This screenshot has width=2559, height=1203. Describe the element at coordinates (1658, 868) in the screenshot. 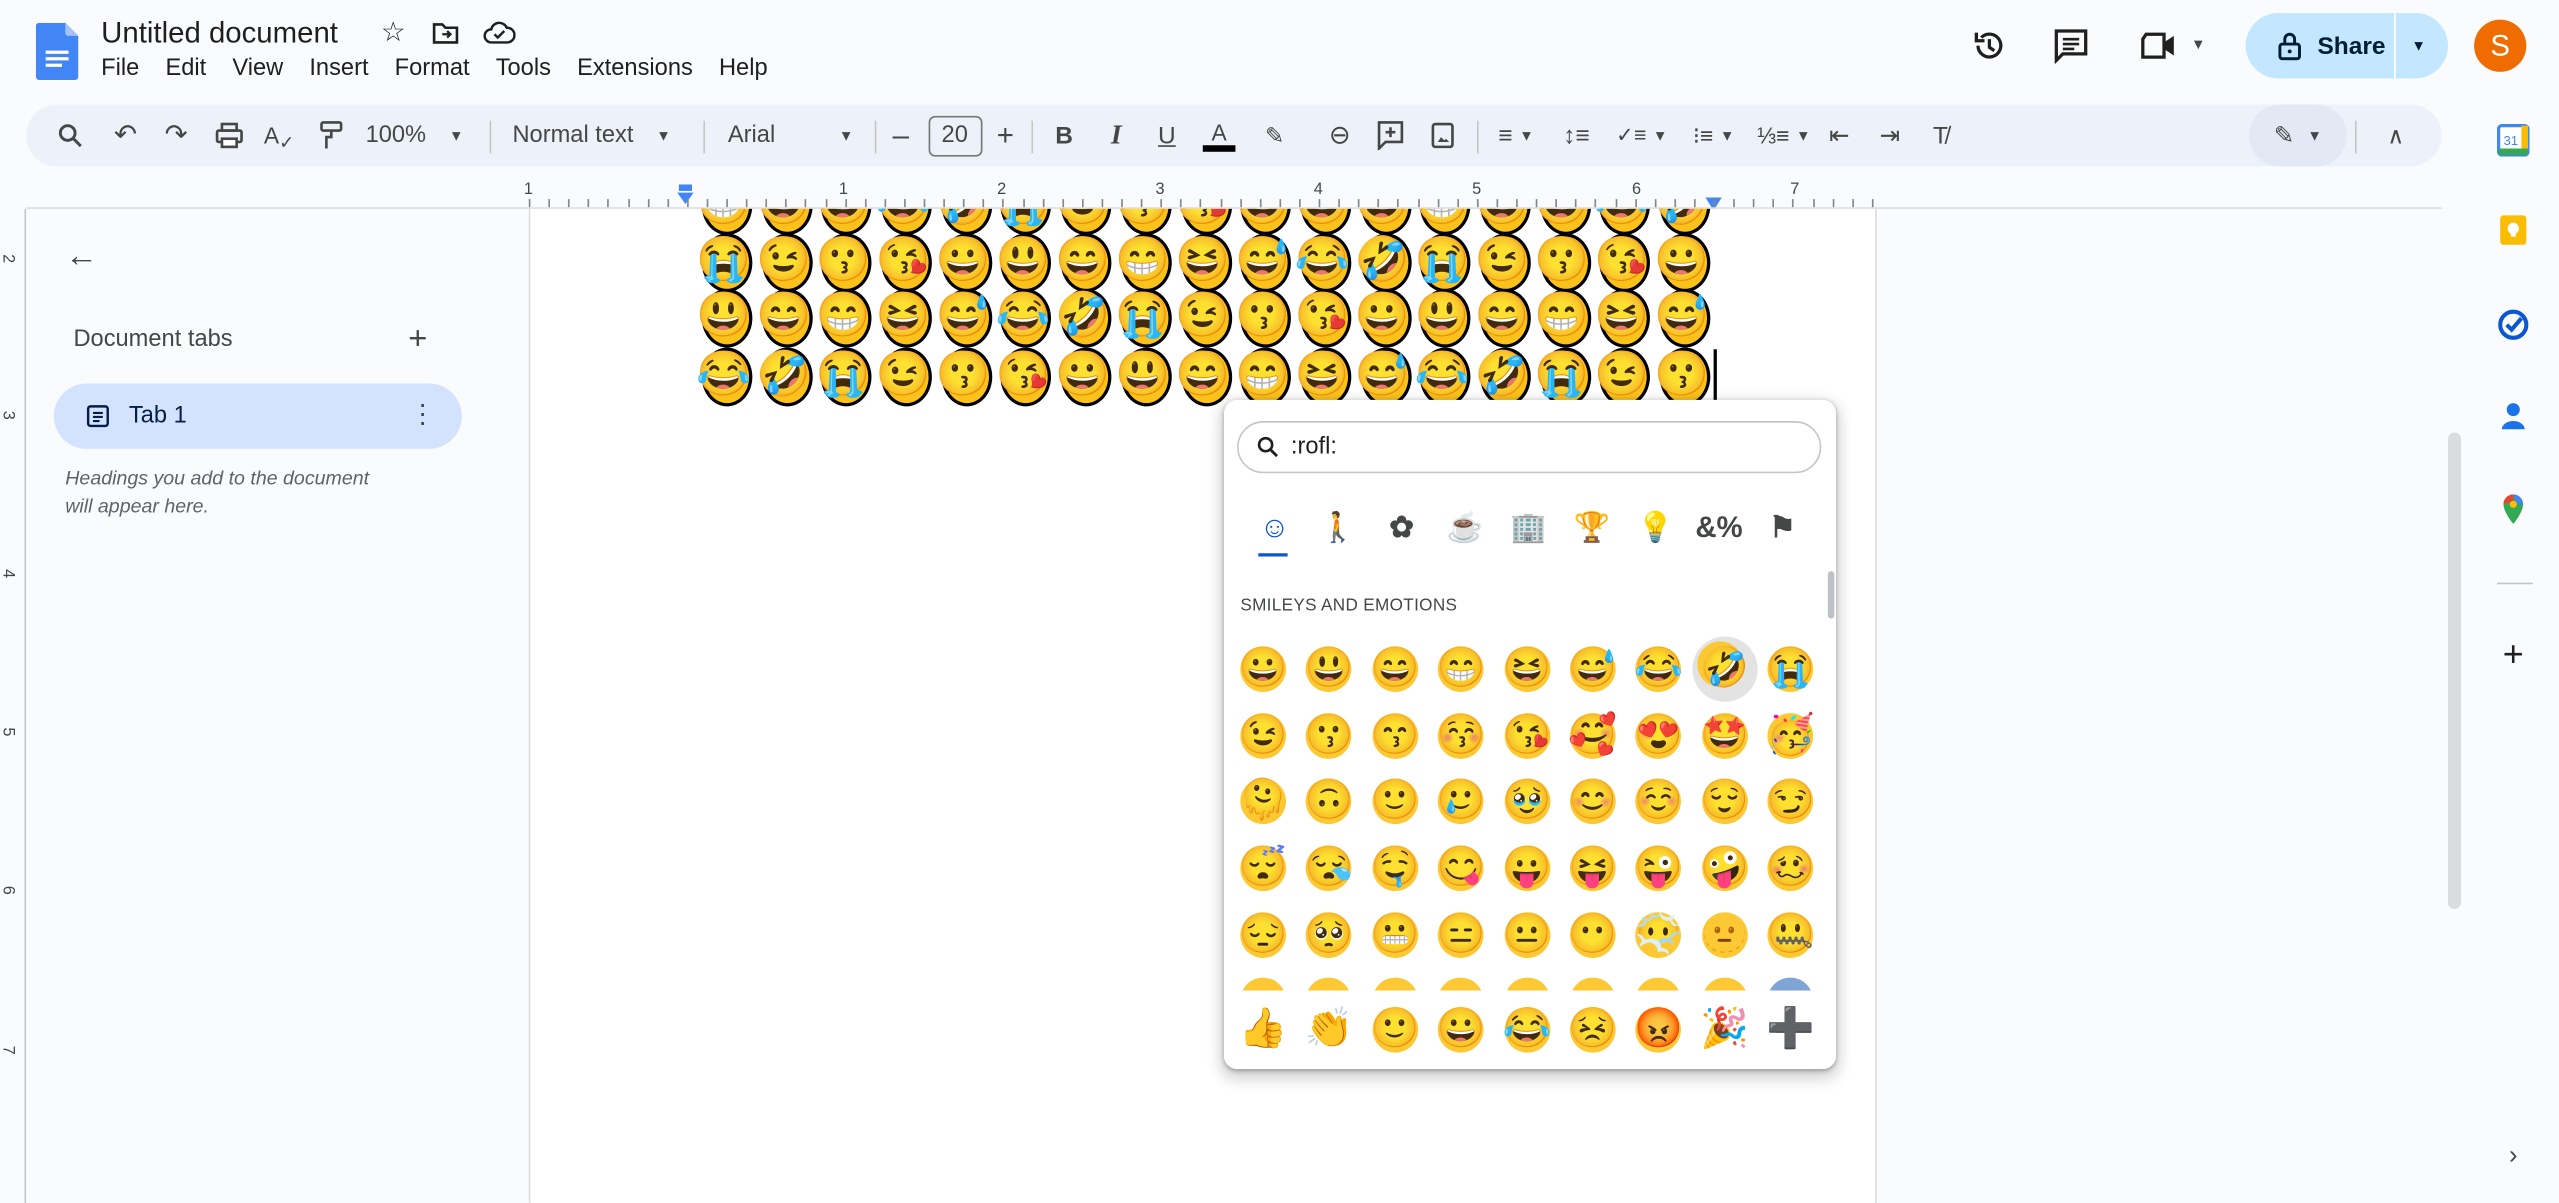

I see `emoji-option: 😜` at that location.